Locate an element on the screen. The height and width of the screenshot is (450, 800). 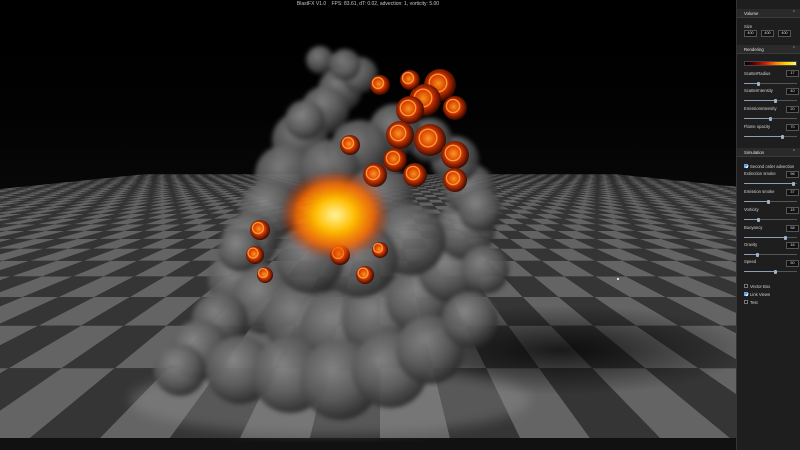
gravity-label: Gravity is located at coordinates (751, 244).